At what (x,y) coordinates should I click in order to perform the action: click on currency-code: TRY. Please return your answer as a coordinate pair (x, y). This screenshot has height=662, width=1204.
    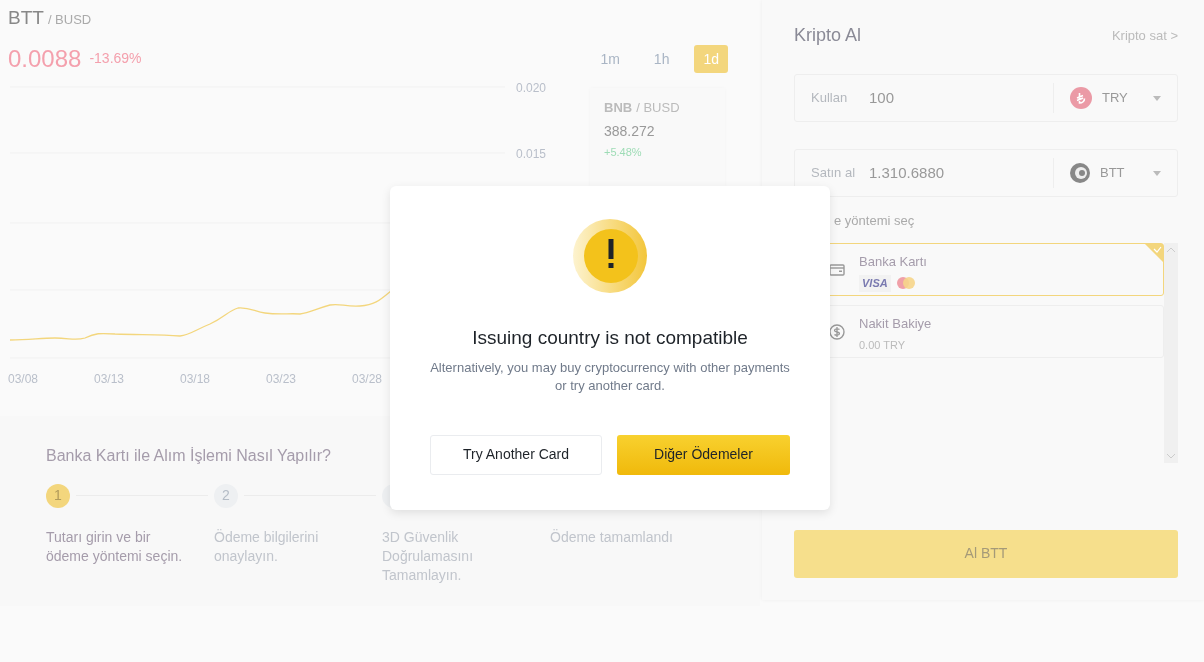
    Looking at the image, I should click on (1115, 98).